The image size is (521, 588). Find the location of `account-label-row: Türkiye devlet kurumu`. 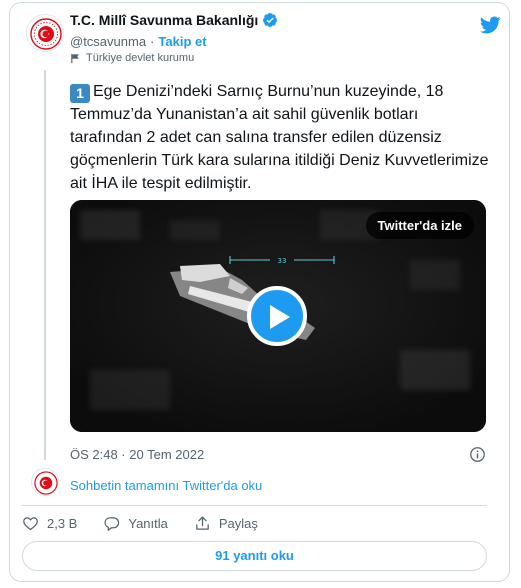

account-label-row: Türkiye devlet kurumu is located at coordinates (132, 58).